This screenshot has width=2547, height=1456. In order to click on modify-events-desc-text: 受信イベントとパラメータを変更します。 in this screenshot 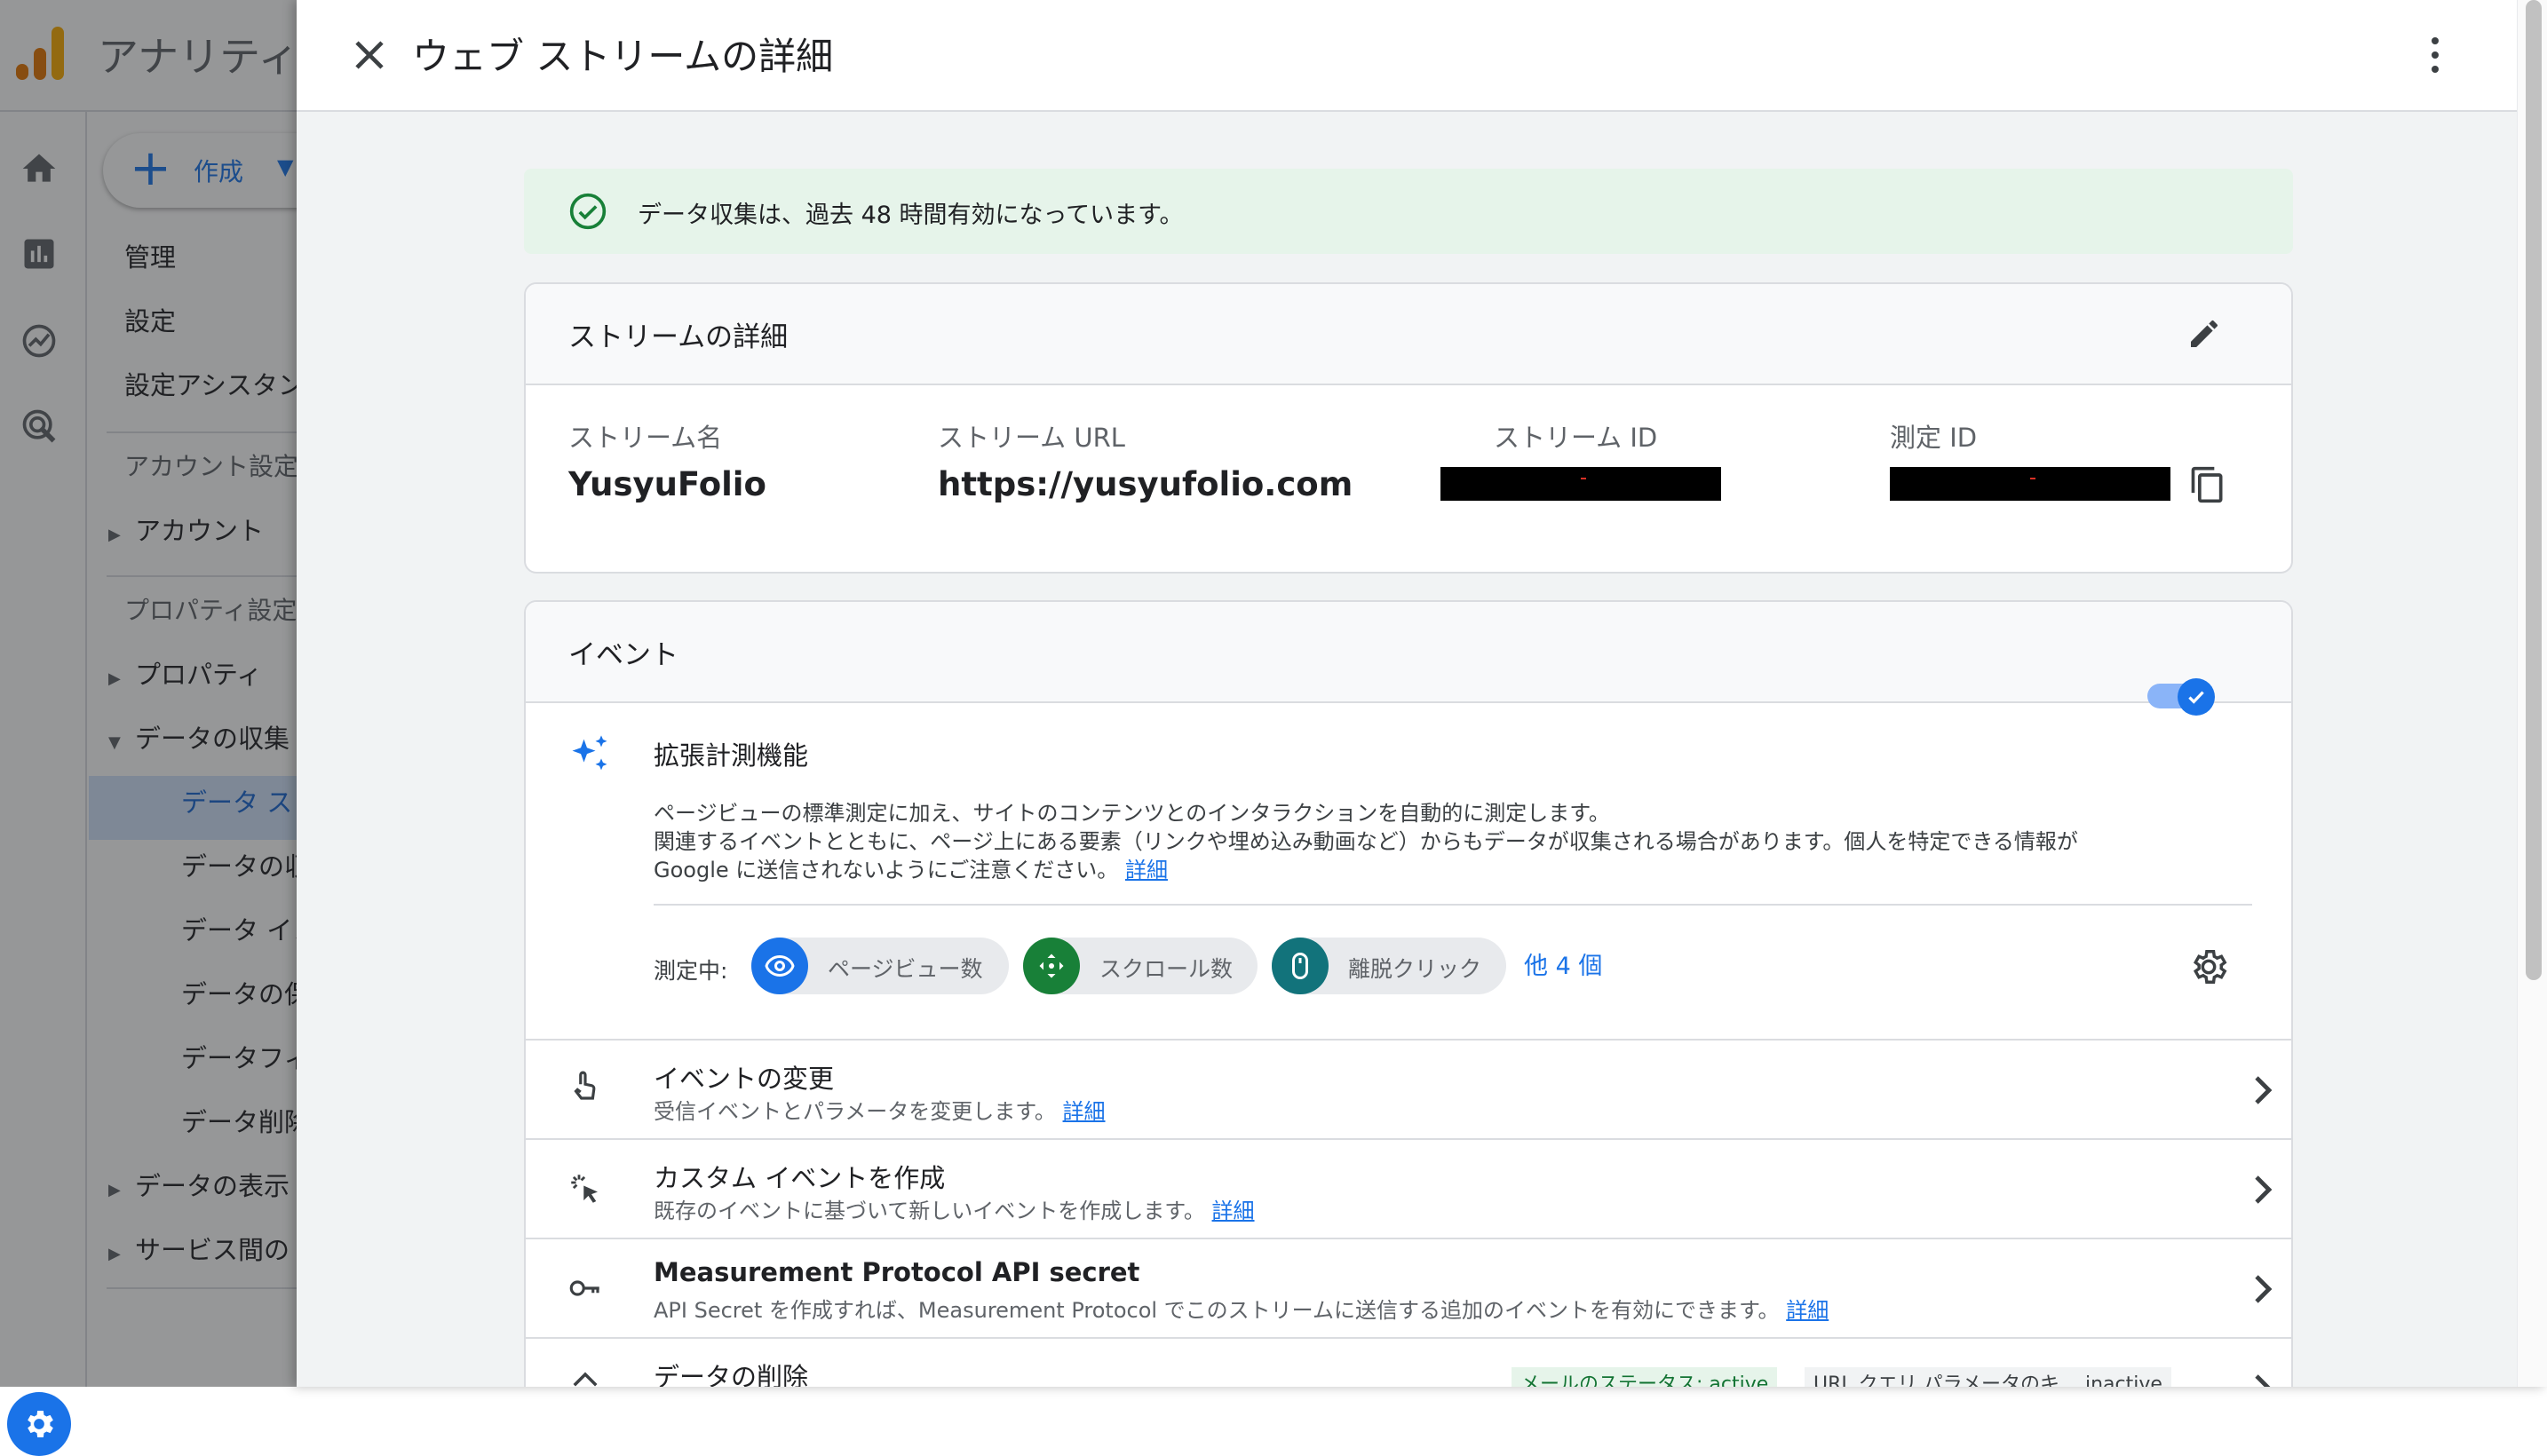, I will do `click(855, 1111)`.